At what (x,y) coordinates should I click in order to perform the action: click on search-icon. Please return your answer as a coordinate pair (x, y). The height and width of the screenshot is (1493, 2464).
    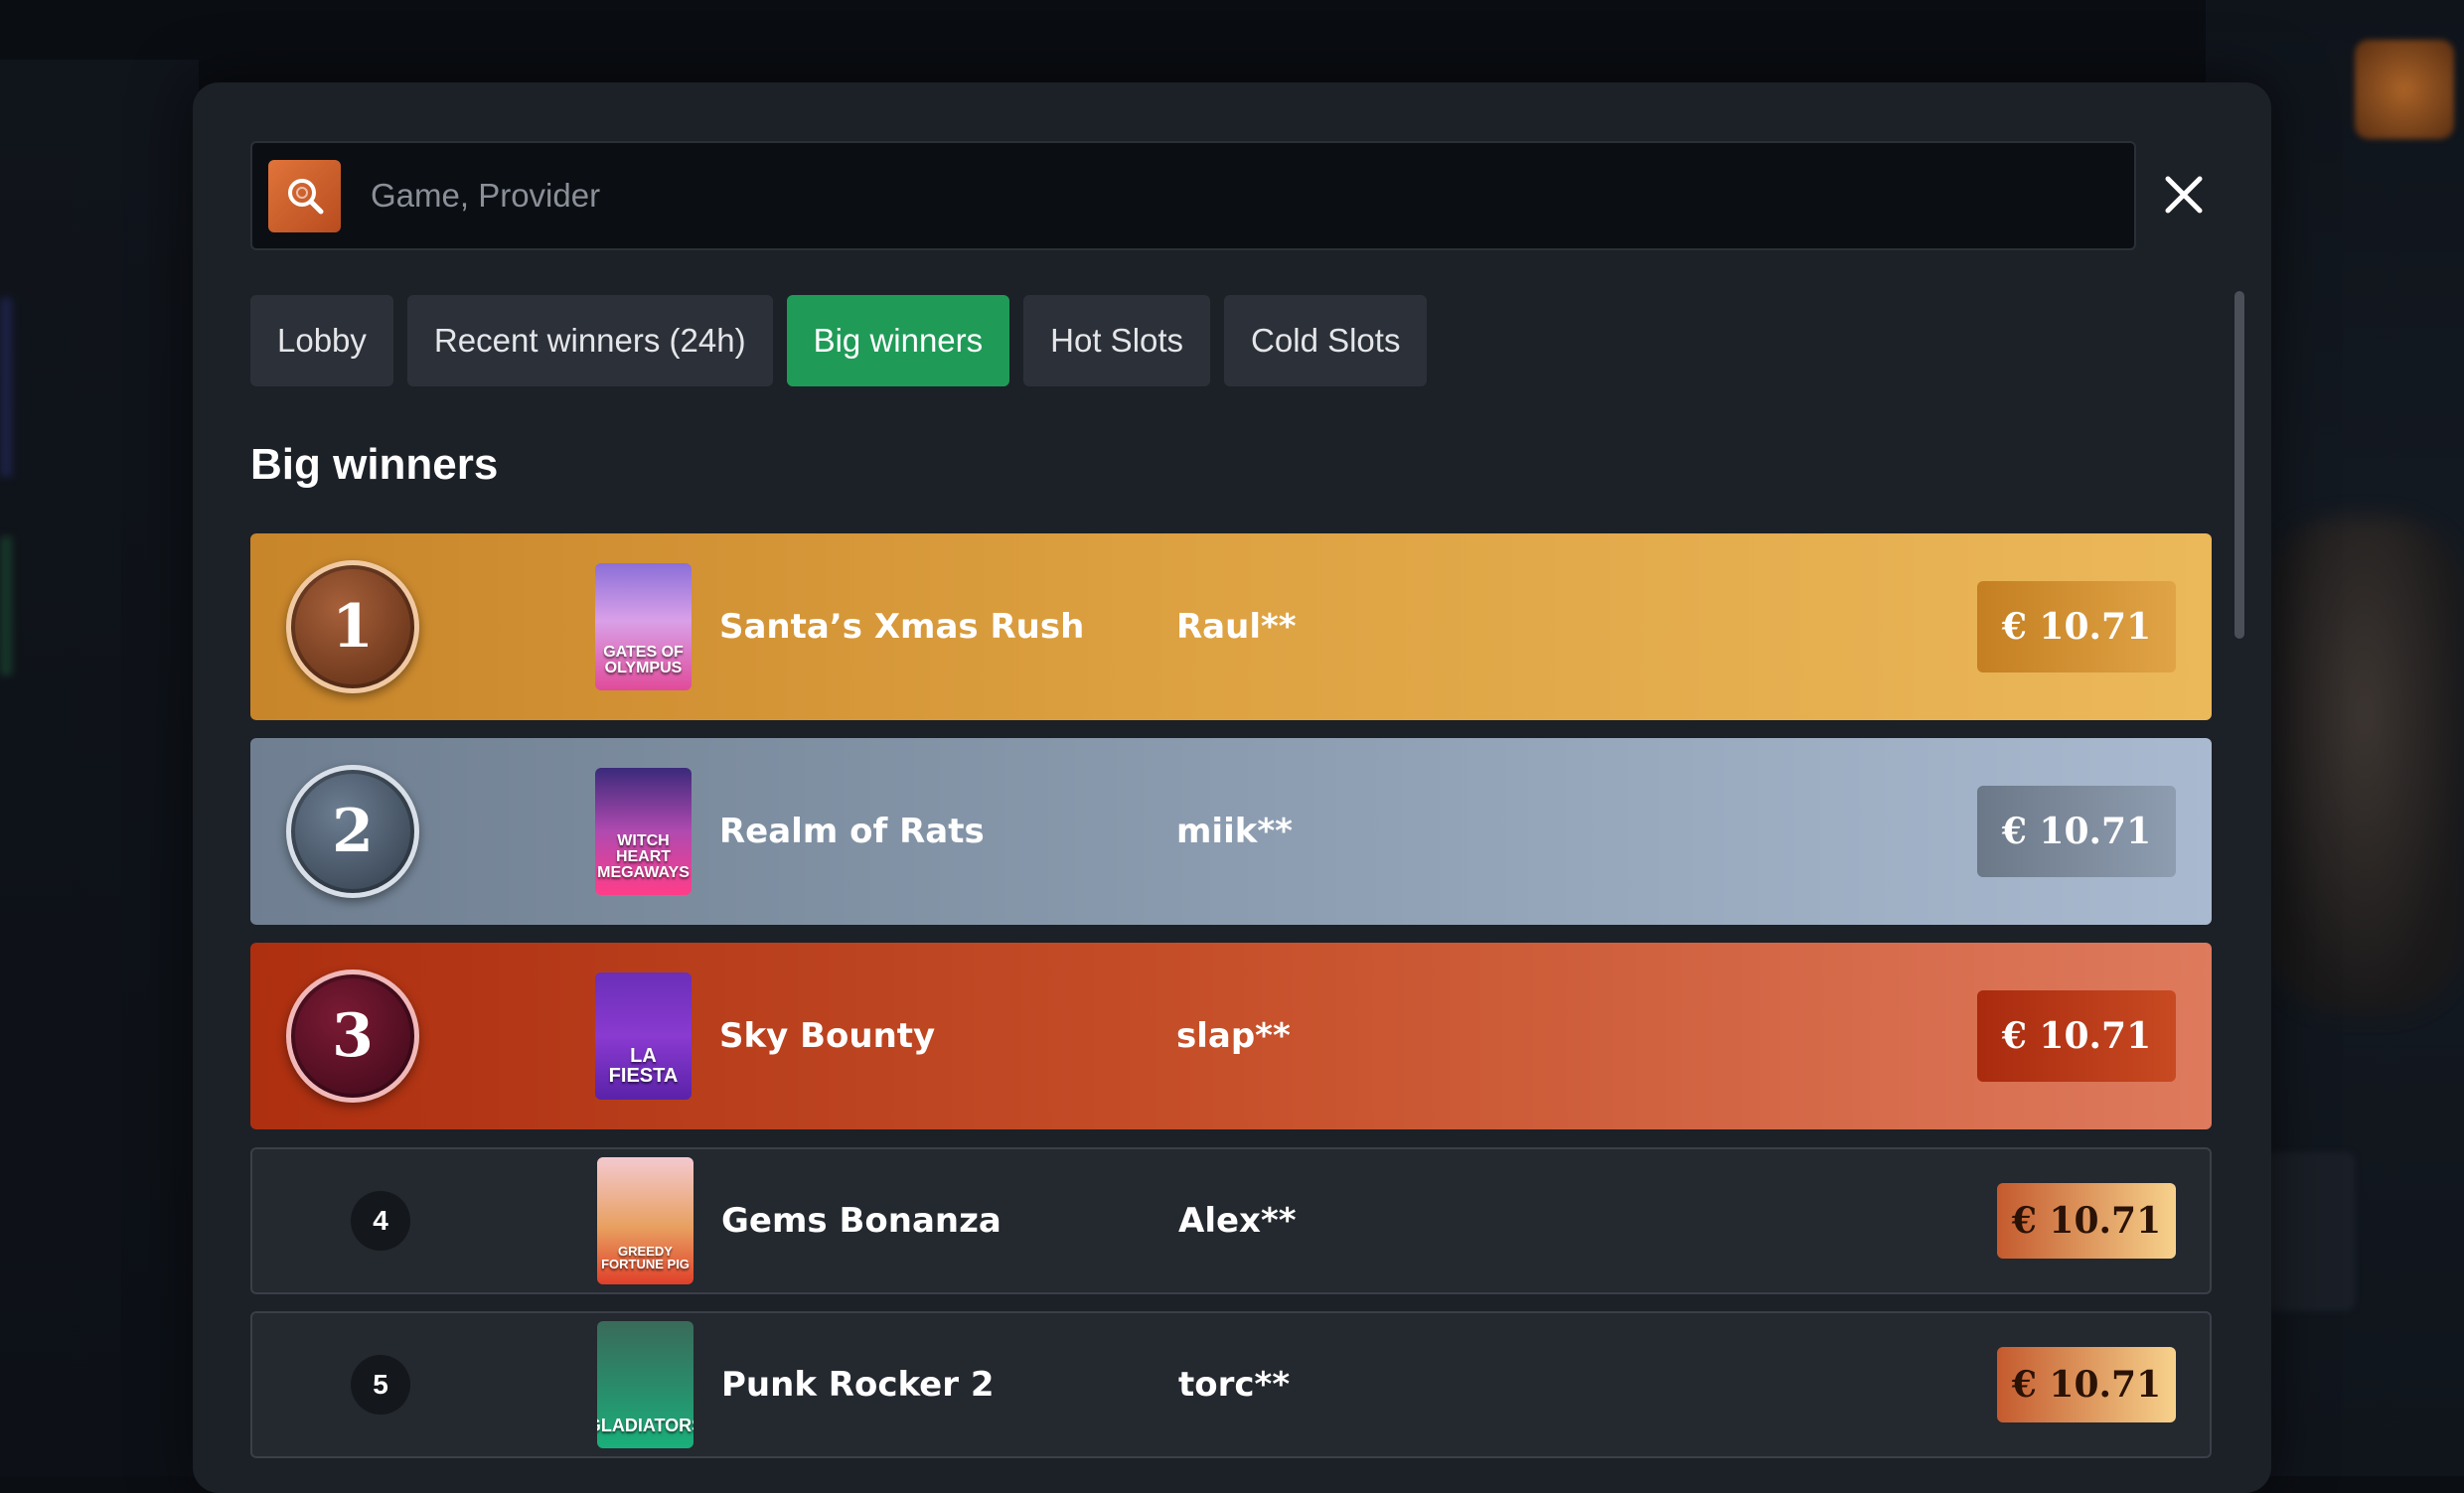
    Looking at the image, I should click on (305, 196).